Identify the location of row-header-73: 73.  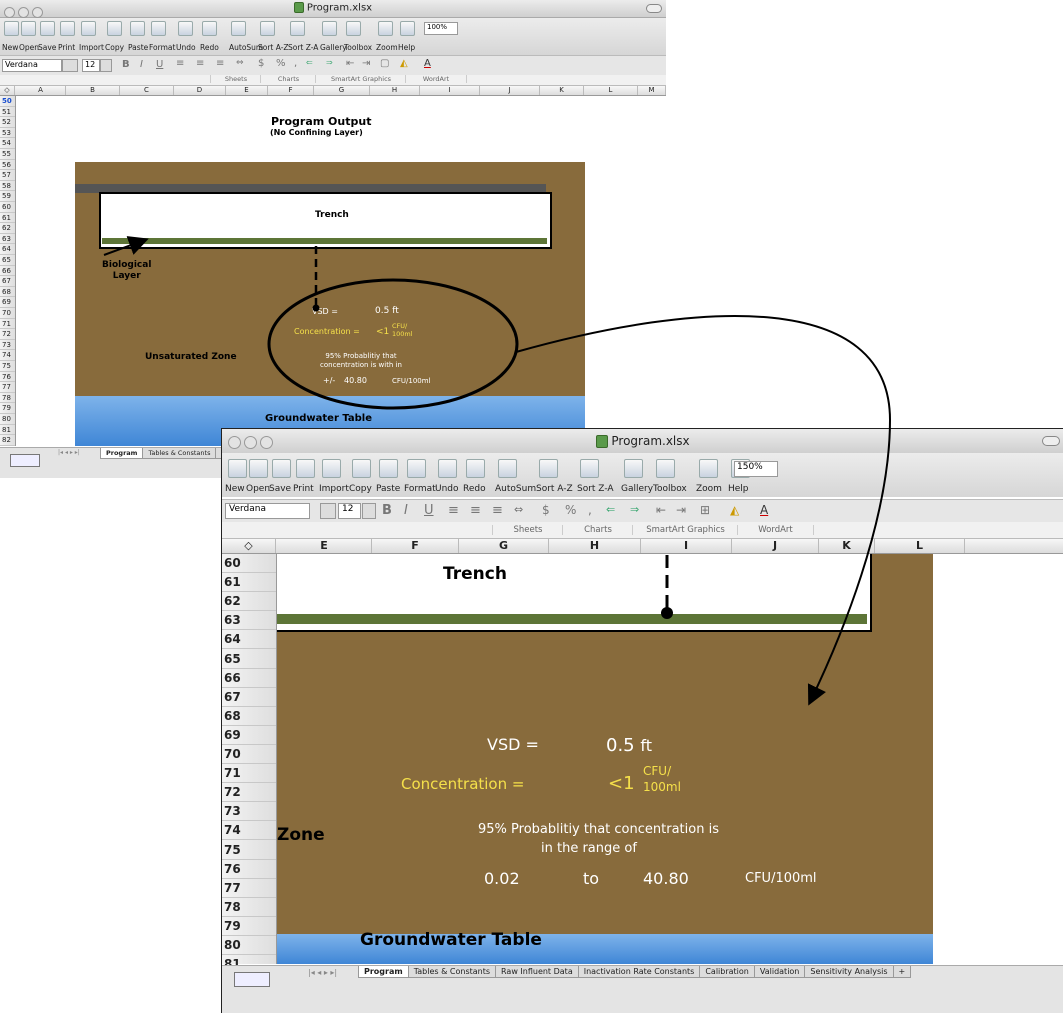
(249, 812).